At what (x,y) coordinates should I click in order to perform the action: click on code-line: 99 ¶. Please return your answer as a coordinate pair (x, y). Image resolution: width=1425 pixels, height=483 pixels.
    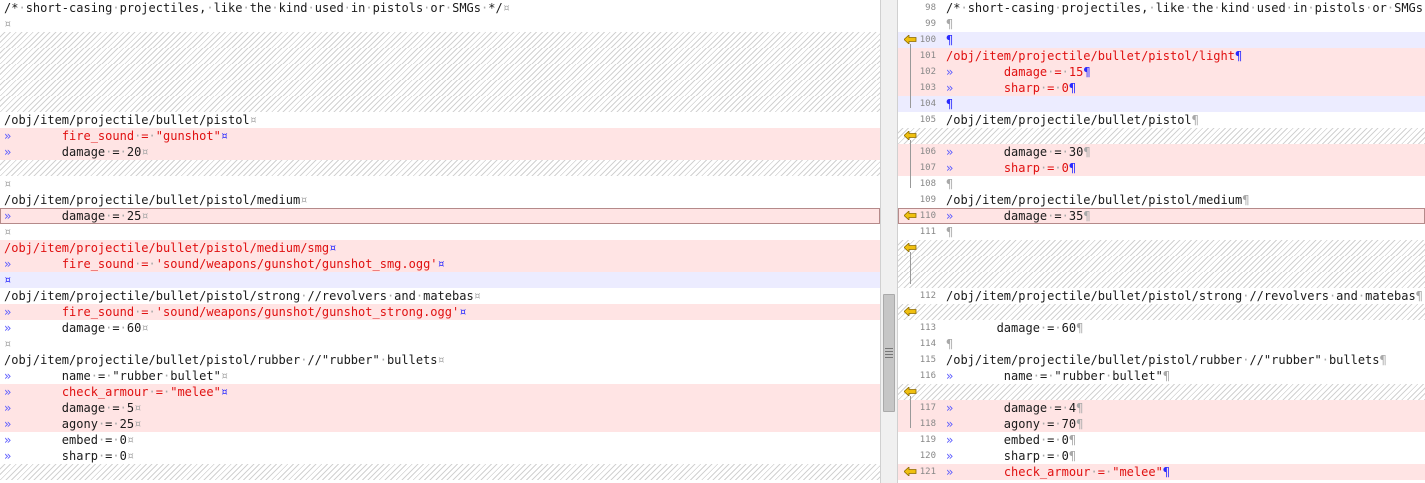
    Looking at the image, I should click on (1161, 24).